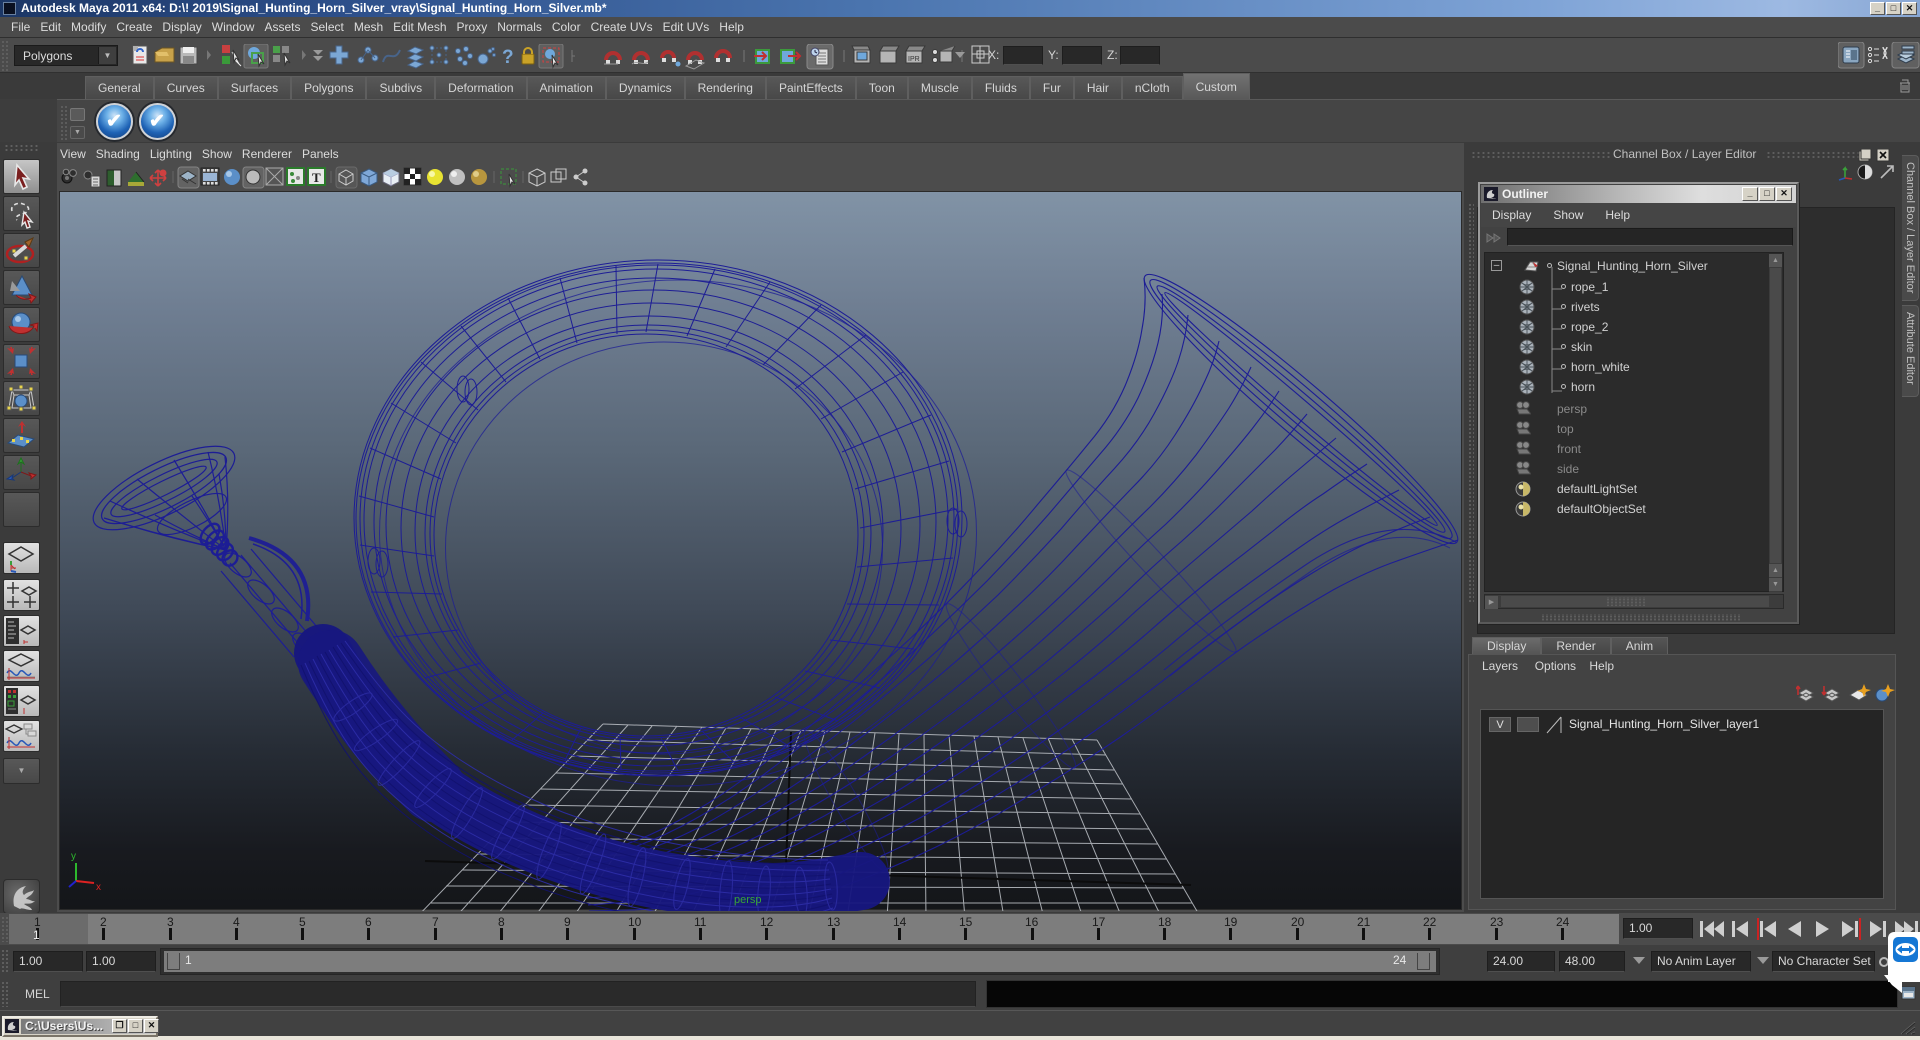 The width and height of the screenshot is (1920, 1040). Describe the element at coordinates (98, 887) in the screenshot. I see `svg-text: x` at that location.